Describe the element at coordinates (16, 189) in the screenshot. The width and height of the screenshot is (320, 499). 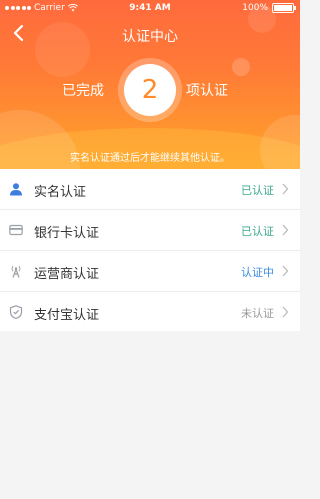
I see `person-icon` at that location.